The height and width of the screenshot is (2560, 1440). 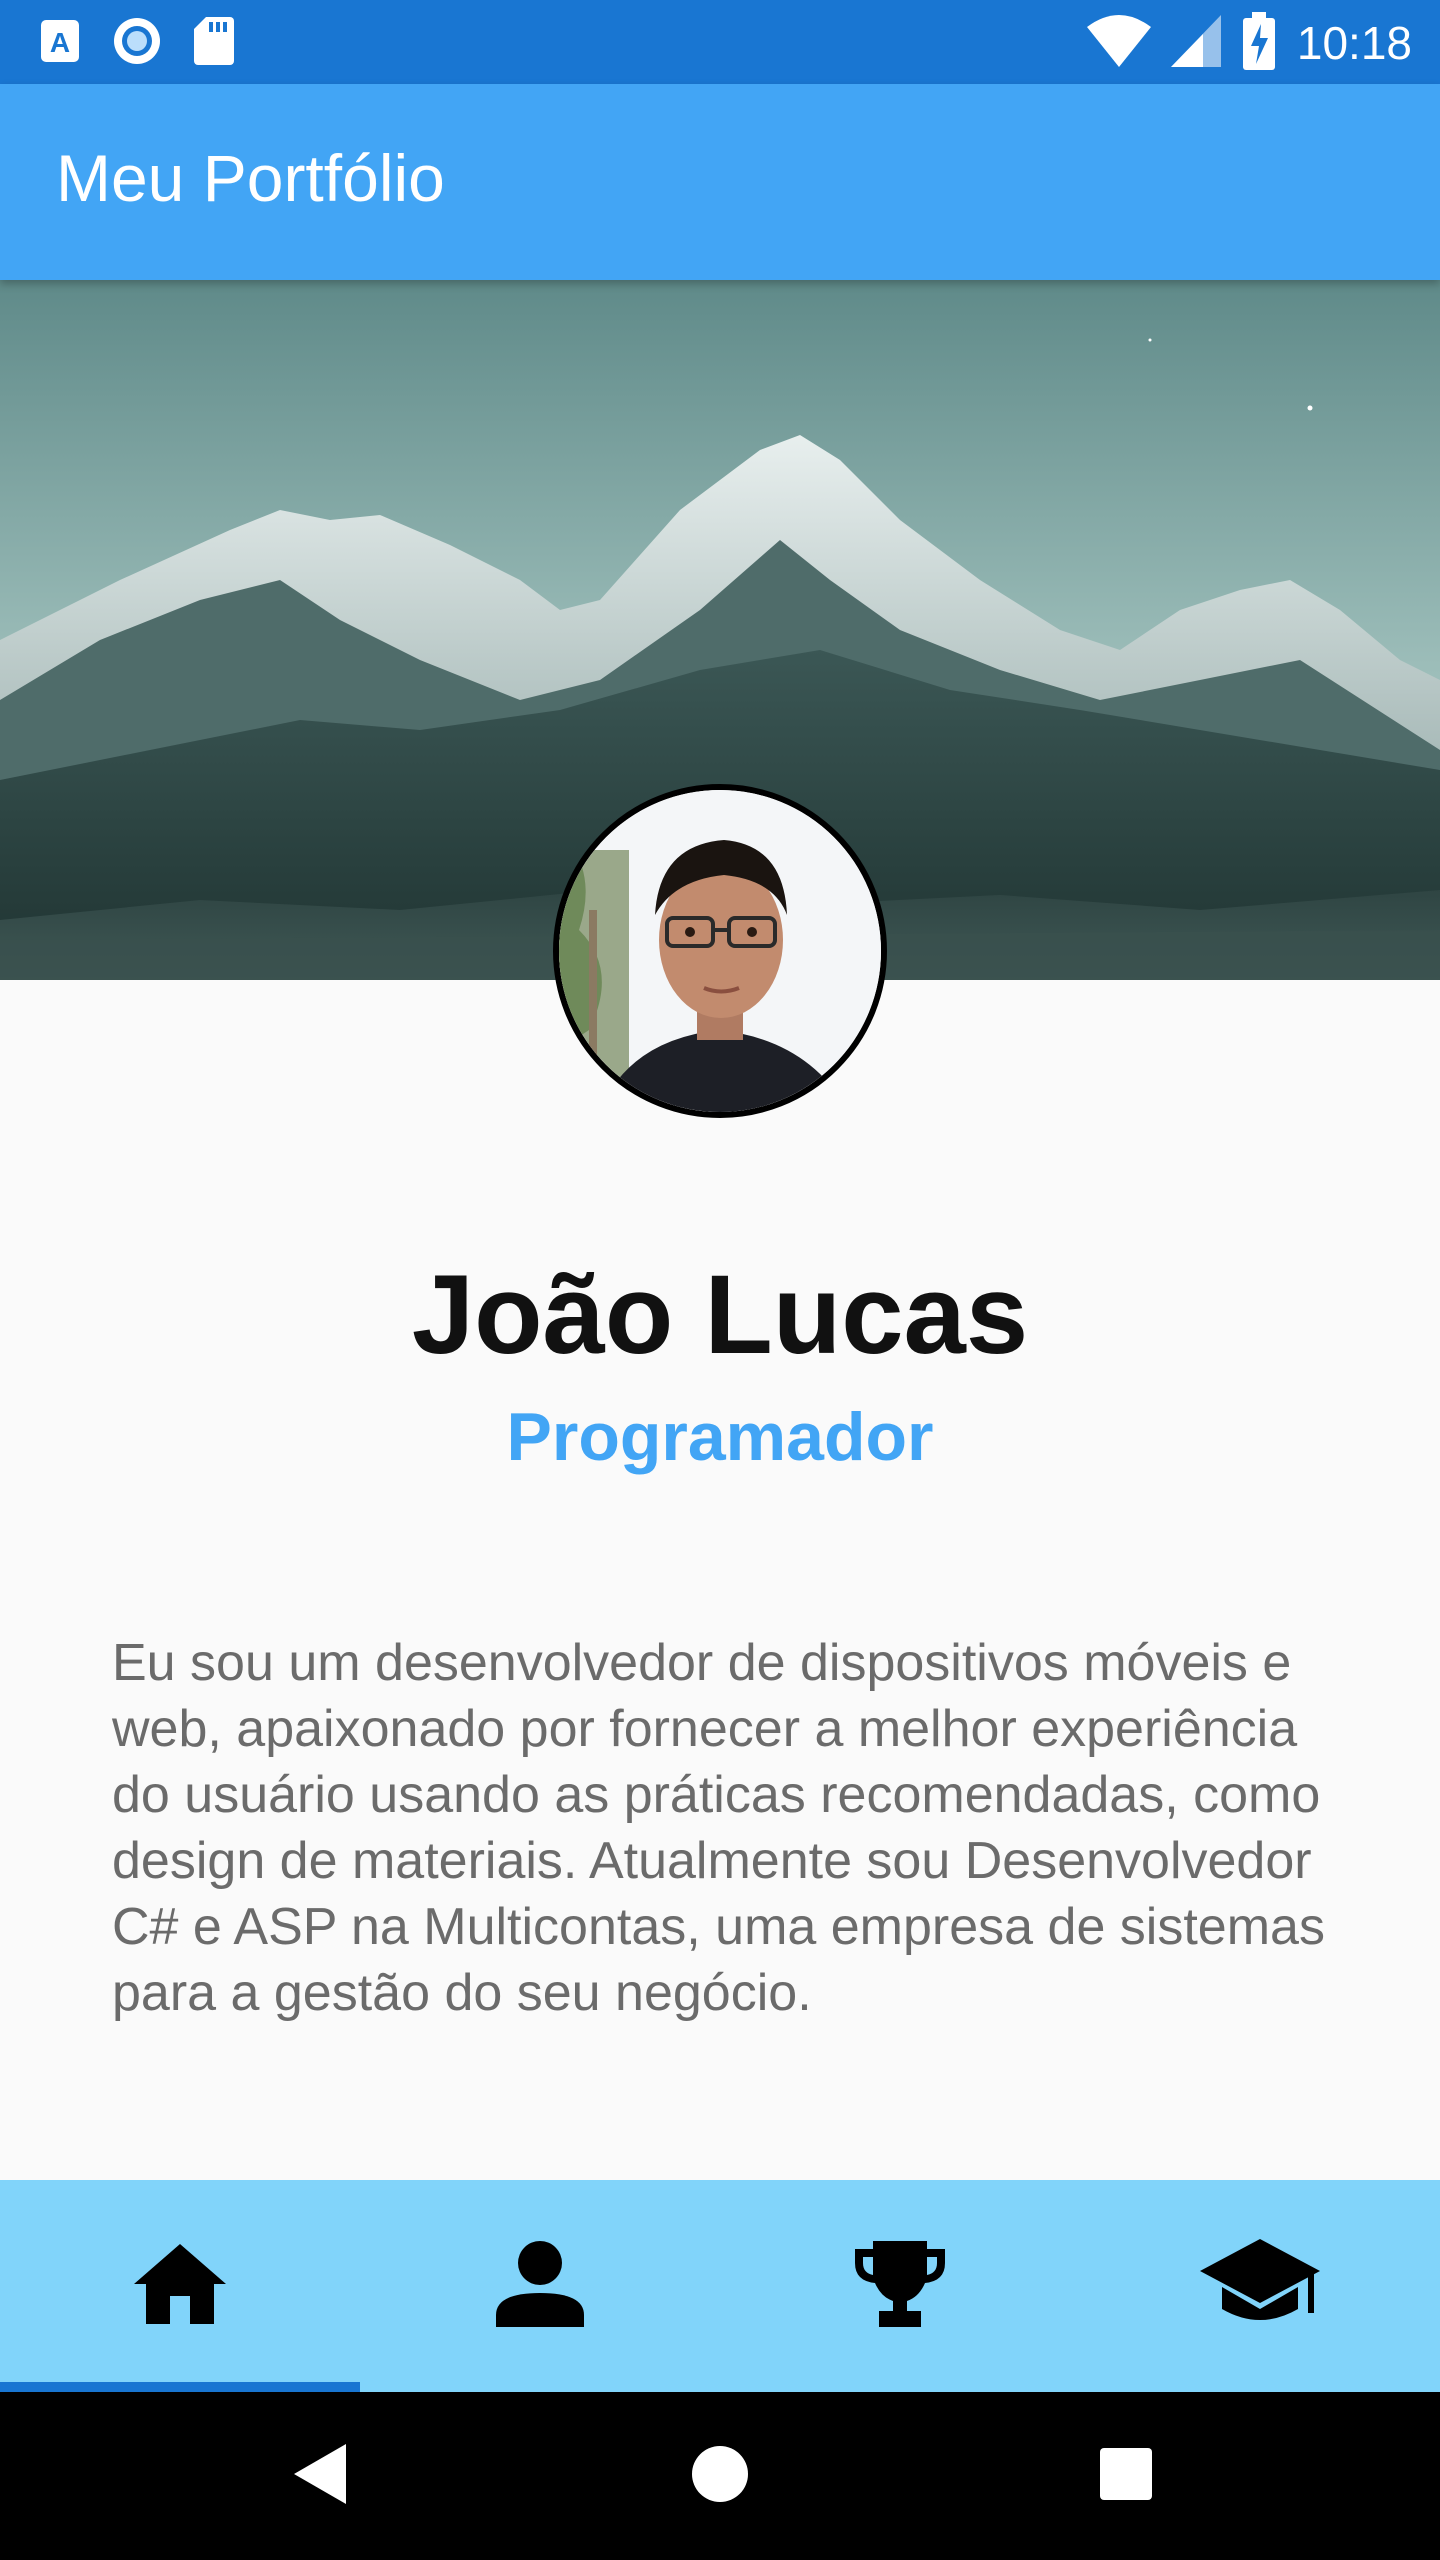 I want to click on cellular-signal-icon, so click(x=1195, y=43).